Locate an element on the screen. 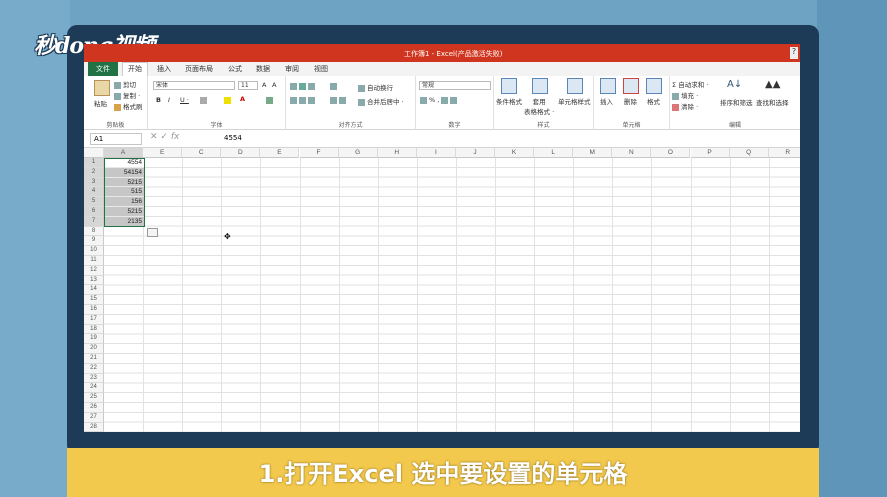 This screenshot has height=497, width=887. format-painter-button: 格式刷 is located at coordinates (128, 106).